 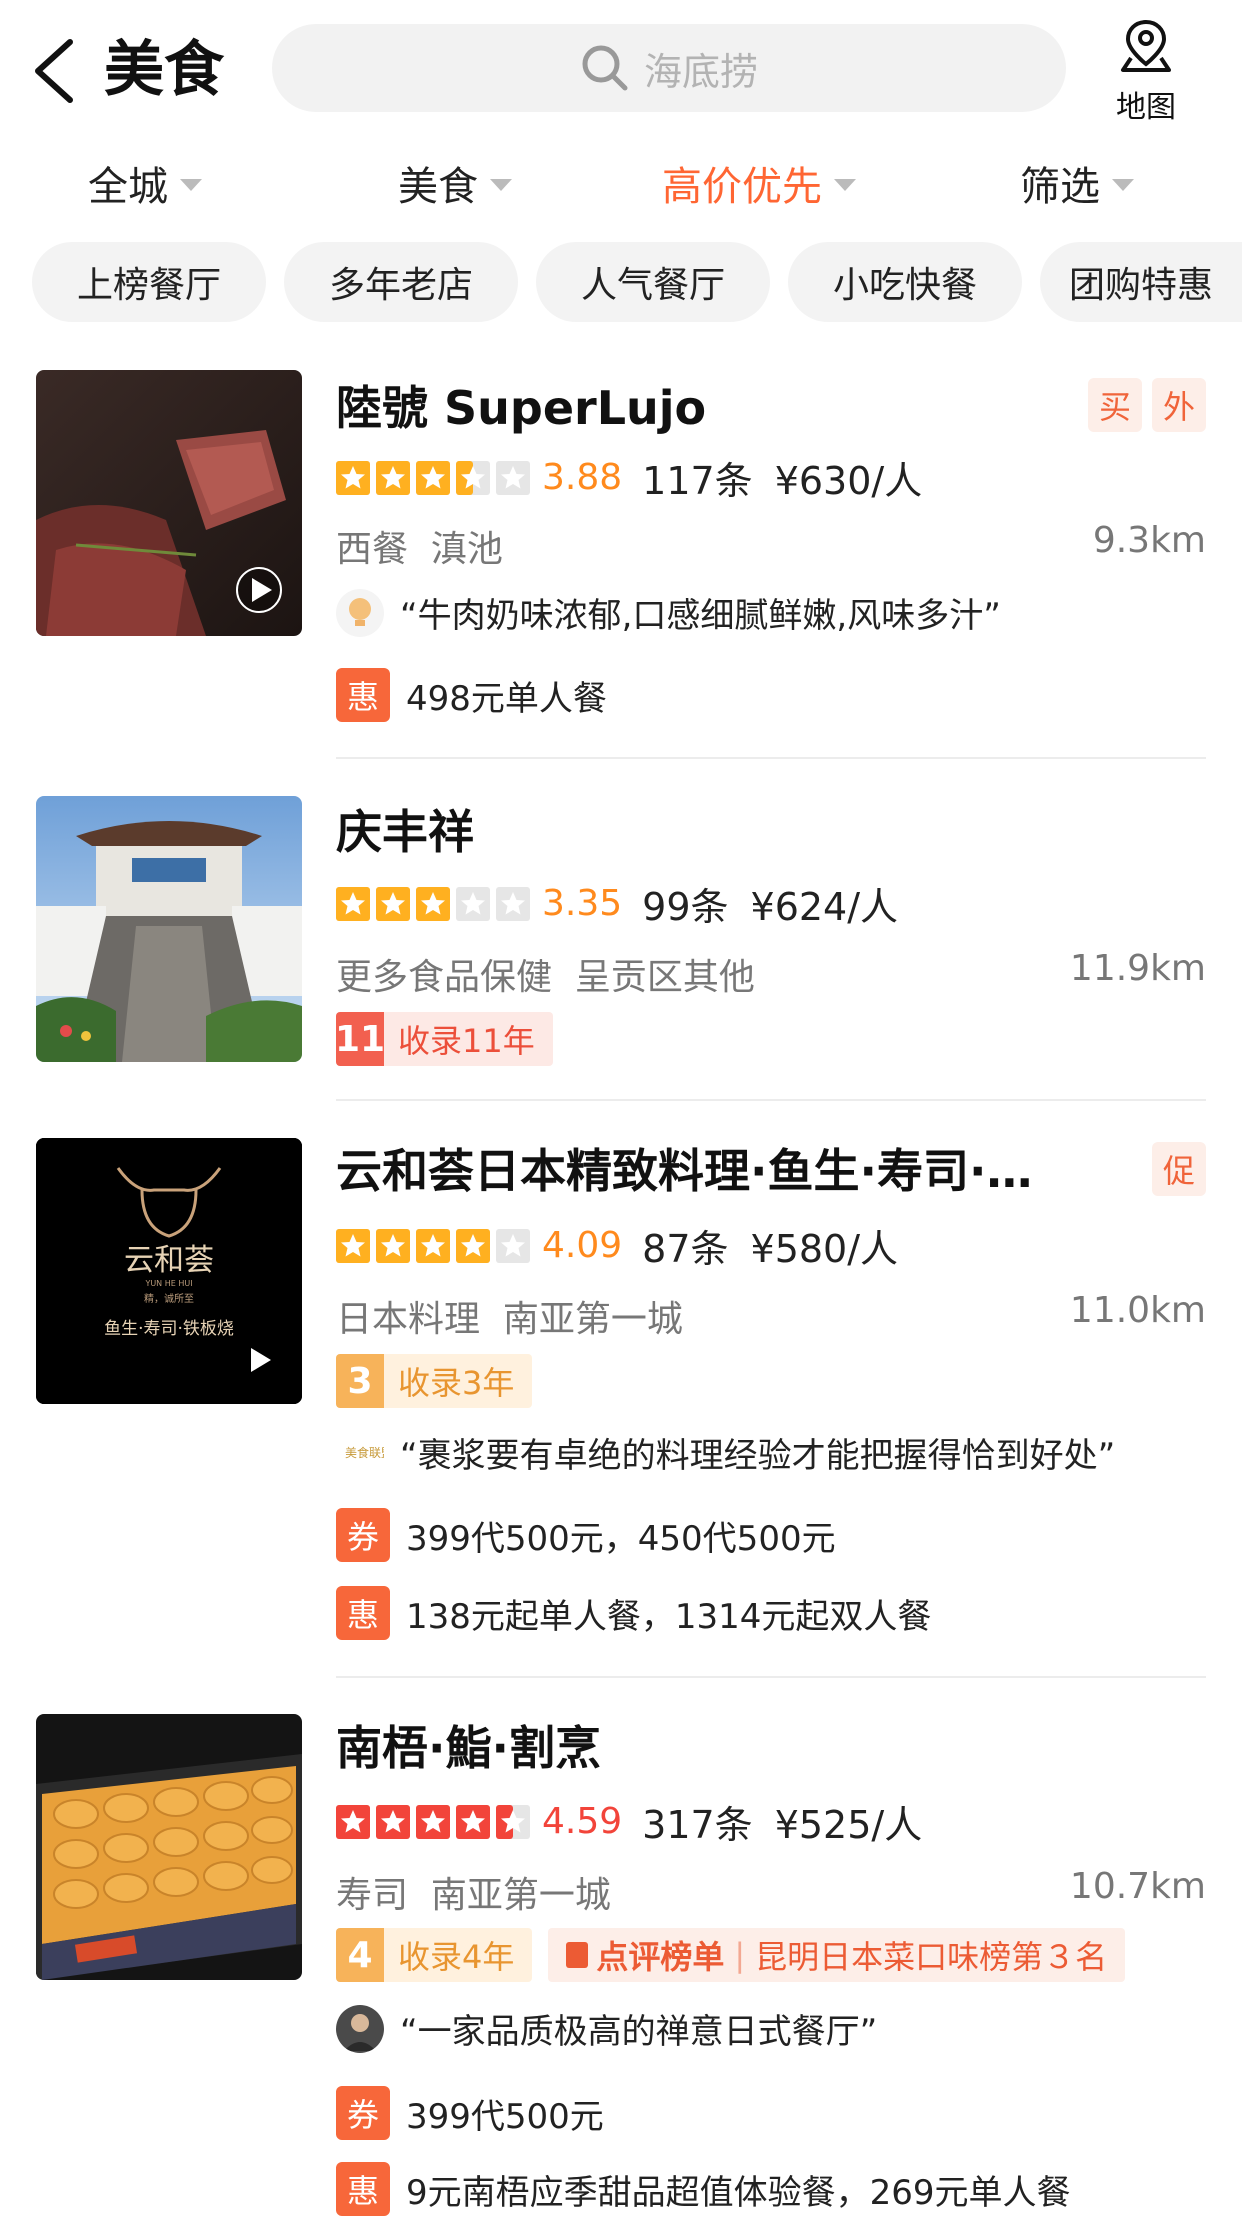 What do you see at coordinates (521, 405) in the screenshot?
I see `restaurant-name: 陸號 SuperLujo` at bounding box center [521, 405].